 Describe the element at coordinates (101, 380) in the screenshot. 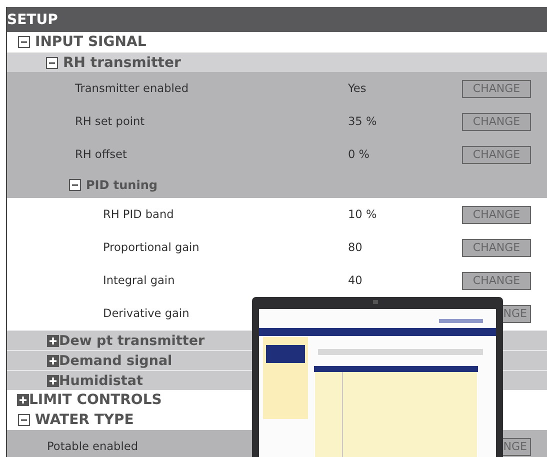

I see `section-label: Humidistat` at that location.